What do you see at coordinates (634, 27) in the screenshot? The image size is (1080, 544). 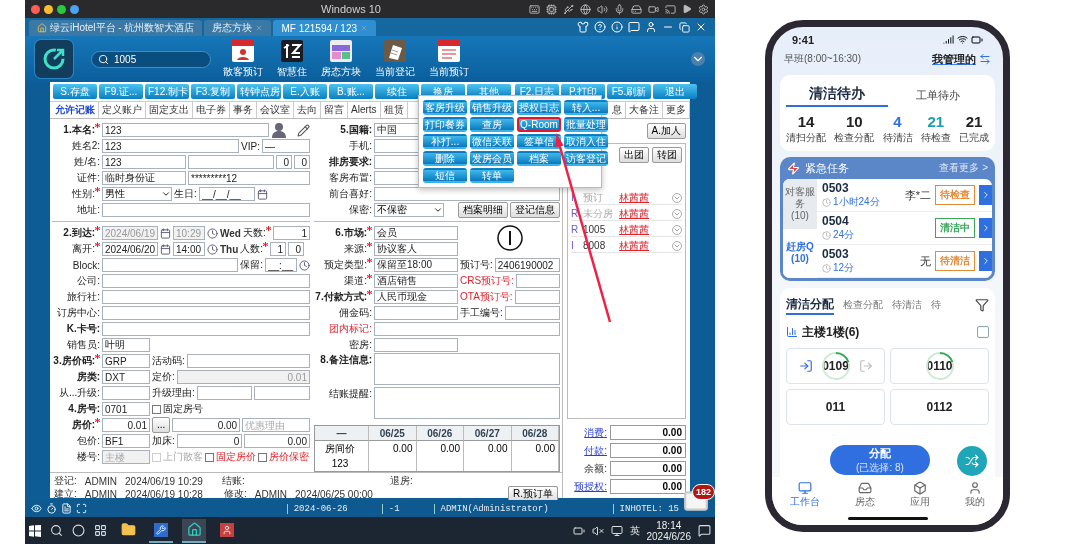 I see `chat-icon` at bounding box center [634, 27].